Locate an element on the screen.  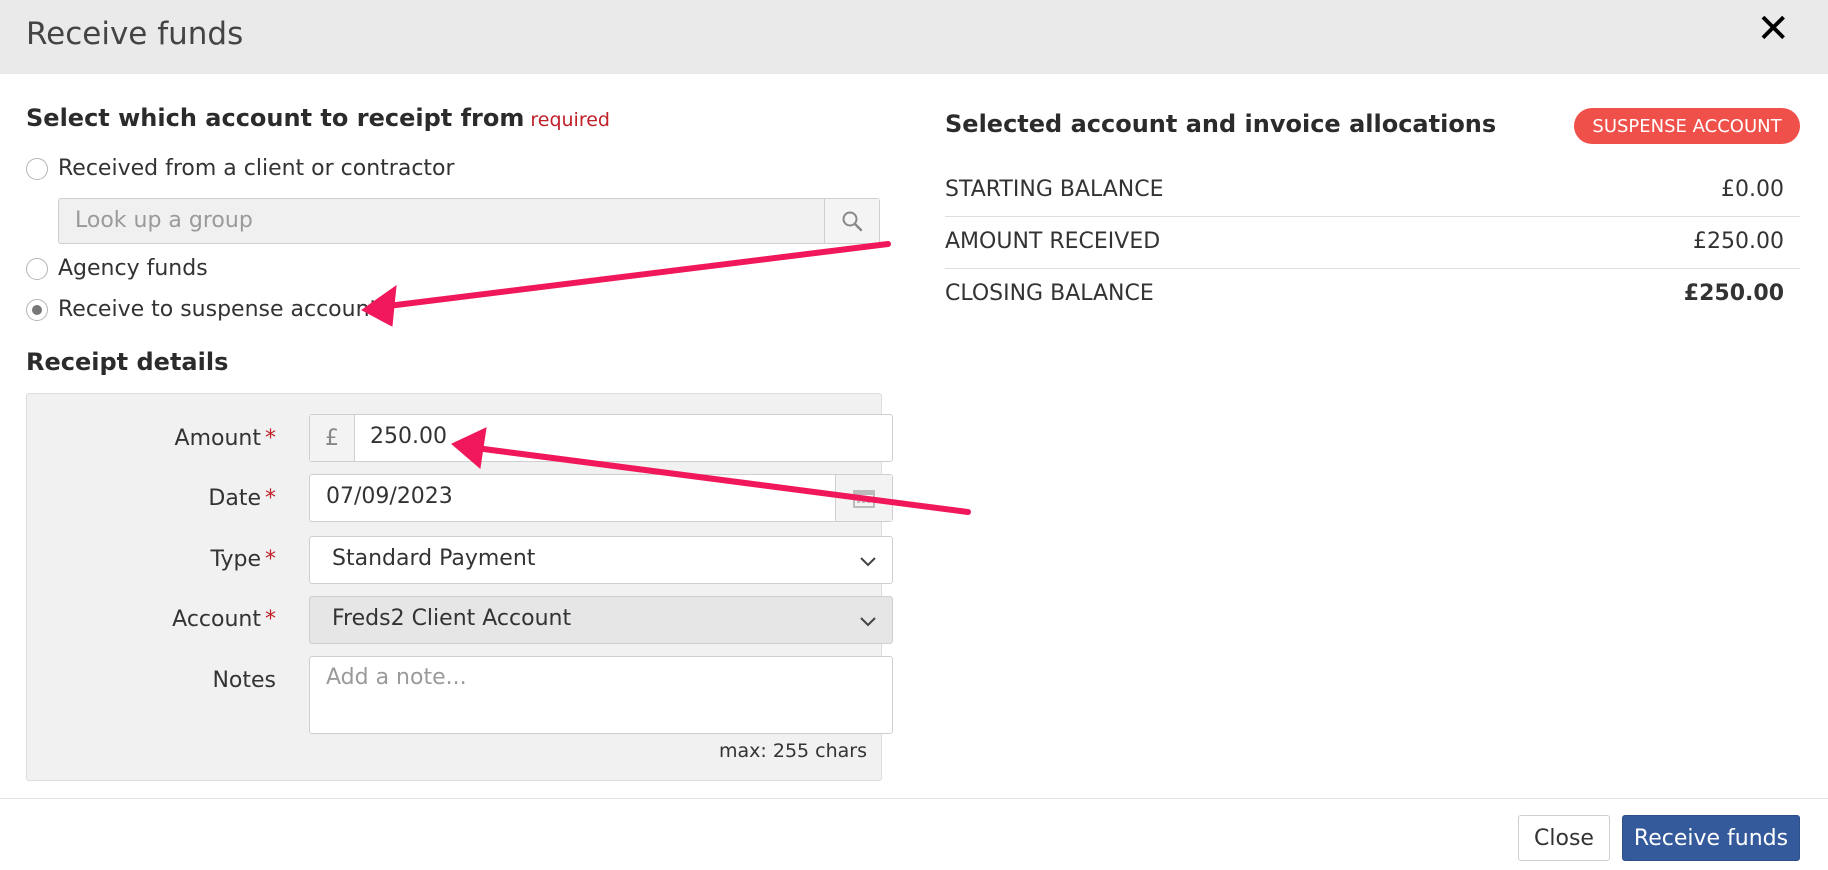
source-heading-text: Select which account to receipt from is located at coordinates (275, 118).